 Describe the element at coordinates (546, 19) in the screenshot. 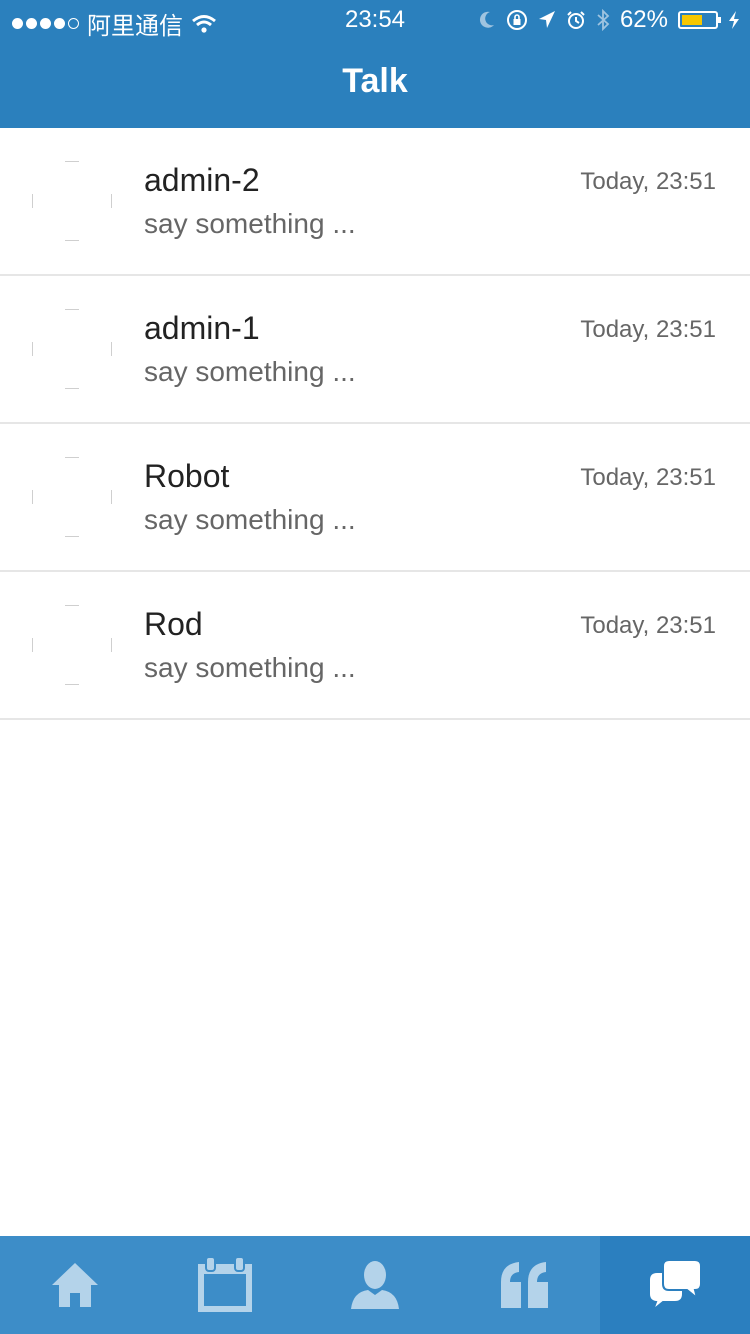

I see `location-arrow-icon` at that location.